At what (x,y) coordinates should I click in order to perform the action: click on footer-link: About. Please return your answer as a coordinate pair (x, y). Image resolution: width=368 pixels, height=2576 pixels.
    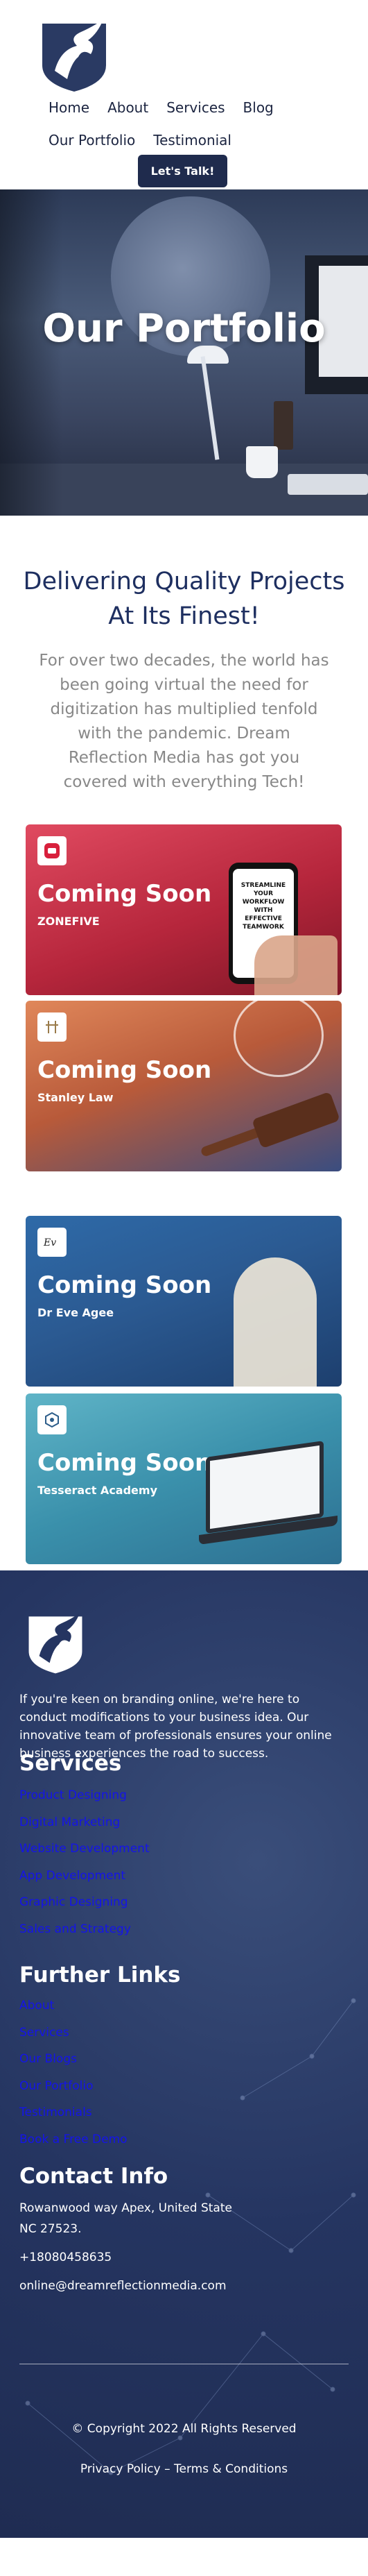
    Looking at the image, I should click on (73, 2006).